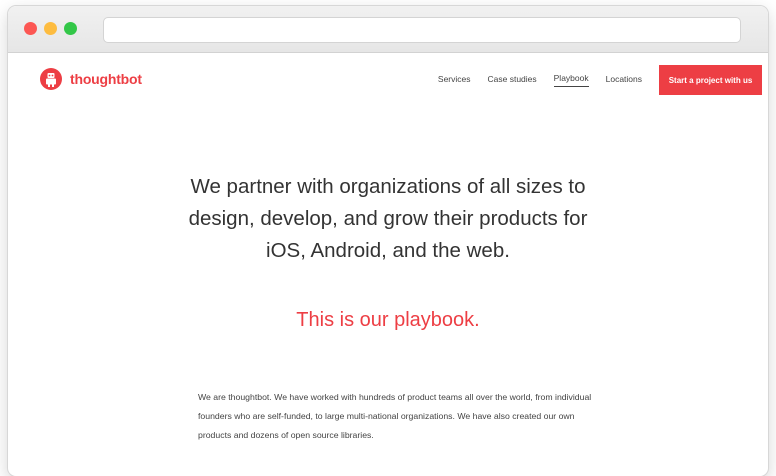 The image size is (776, 476). Describe the element at coordinates (50, 28) in the screenshot. I see `minimize-window-button` at that location.